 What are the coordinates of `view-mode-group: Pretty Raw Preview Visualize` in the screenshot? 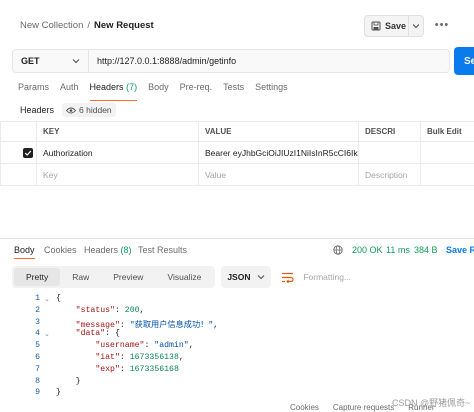 It's located at (114, 277).